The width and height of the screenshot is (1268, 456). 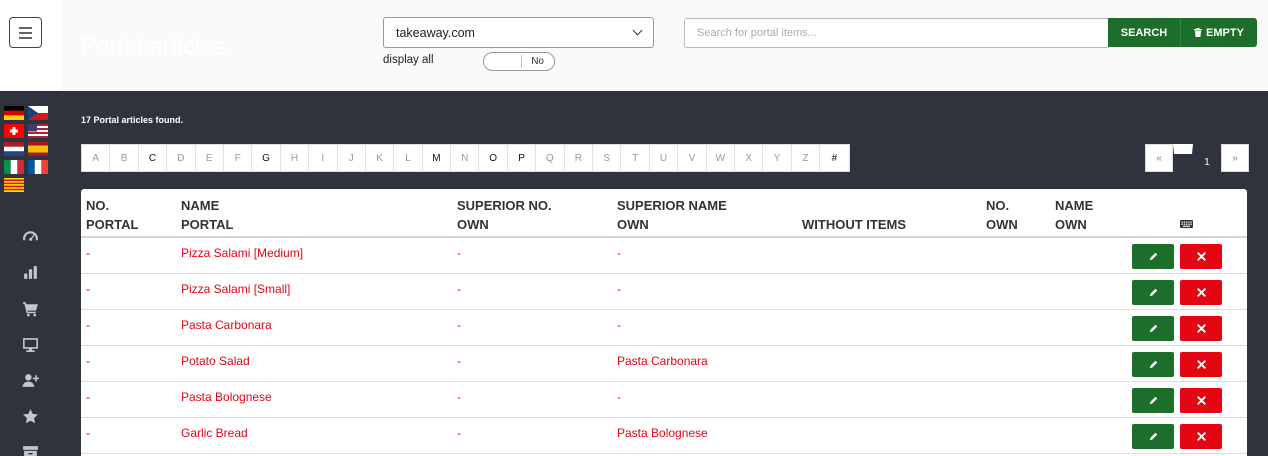 What do you see at coordinates (153, 46) in the screenshot?
I see `page-title: Portal articles` at bounding box center [153, 46].